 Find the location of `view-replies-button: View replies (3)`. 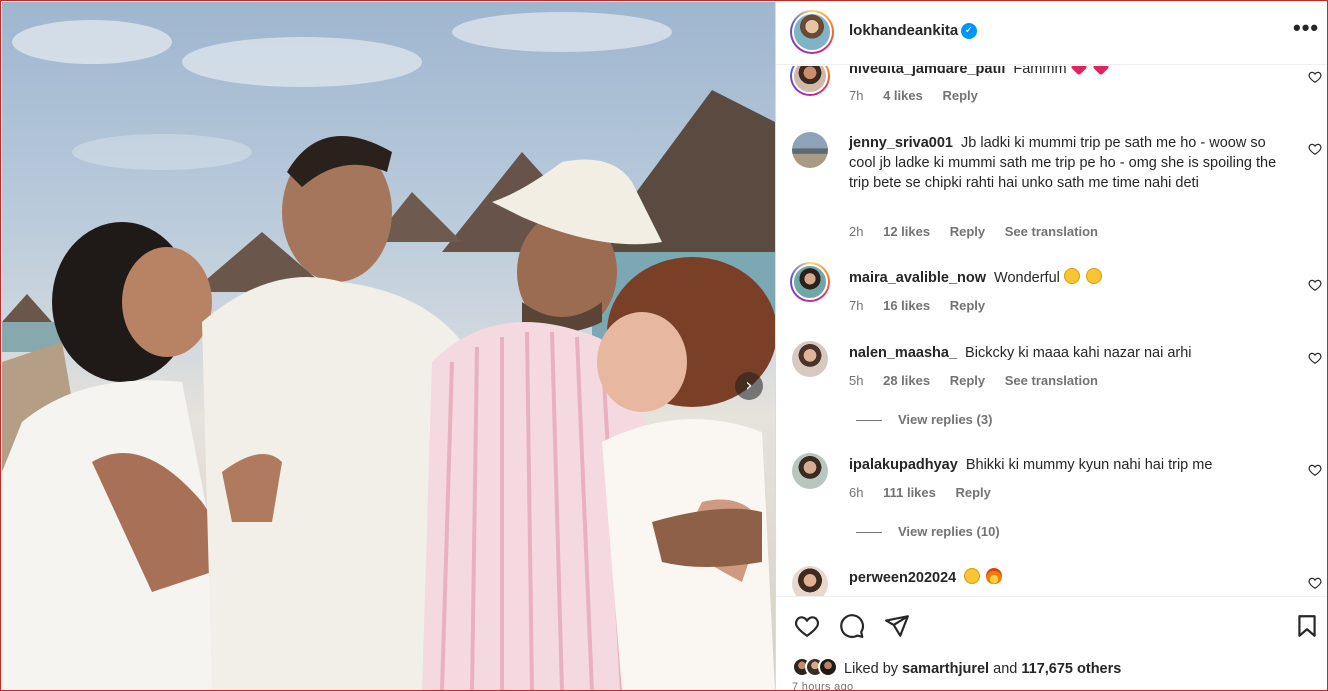

view-replies-button: View replies (3) is located at coordinates (924, 419).